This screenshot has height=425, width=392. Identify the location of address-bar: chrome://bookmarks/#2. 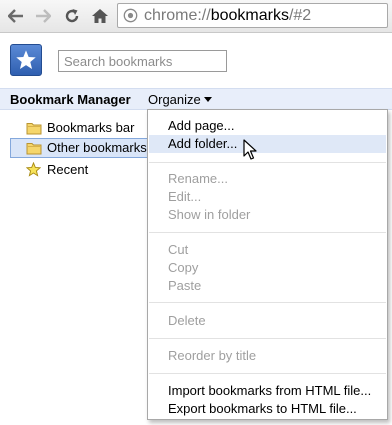
(252, 15).